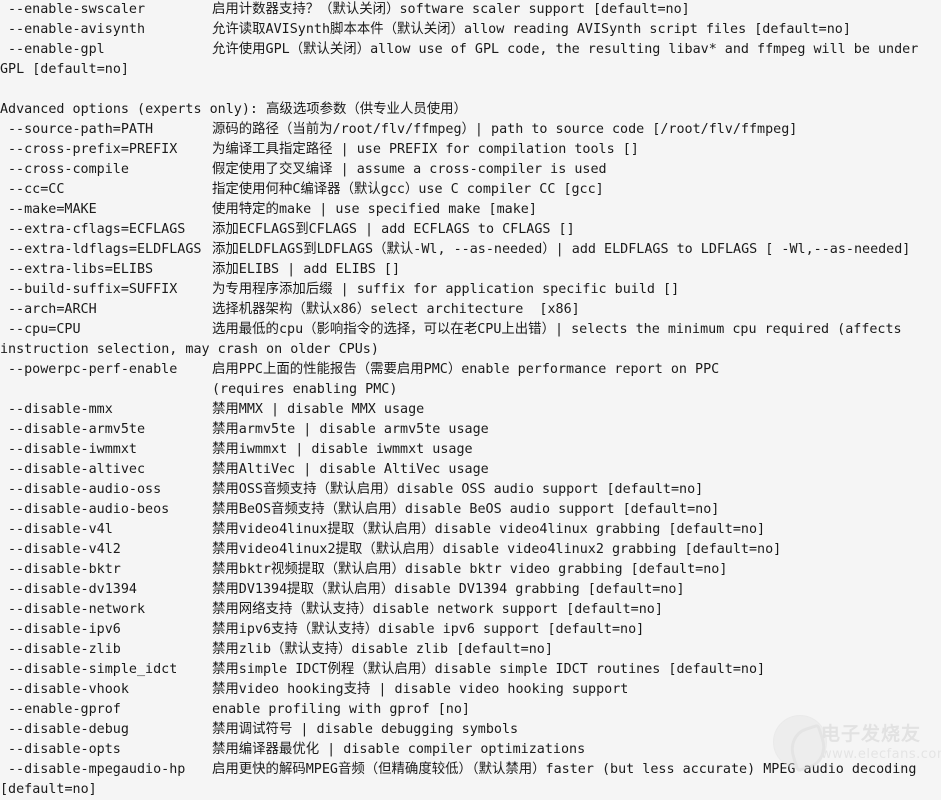  I want to click on option-flag: --make=MAKE, so click(52, 209).